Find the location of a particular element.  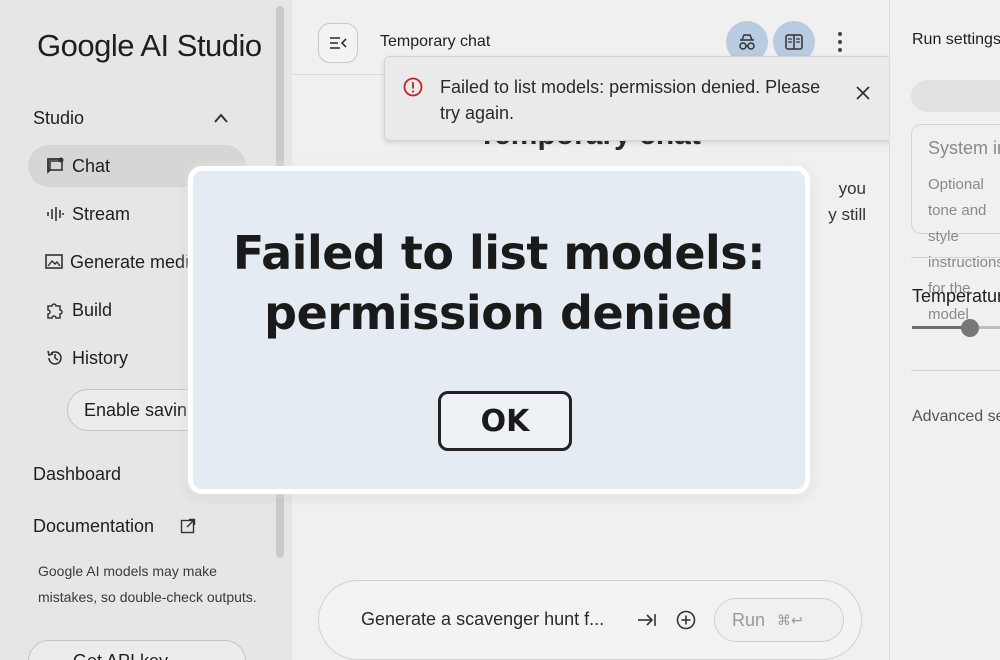

get-api-key-button: Get API key is located at coordinates (137, 650).